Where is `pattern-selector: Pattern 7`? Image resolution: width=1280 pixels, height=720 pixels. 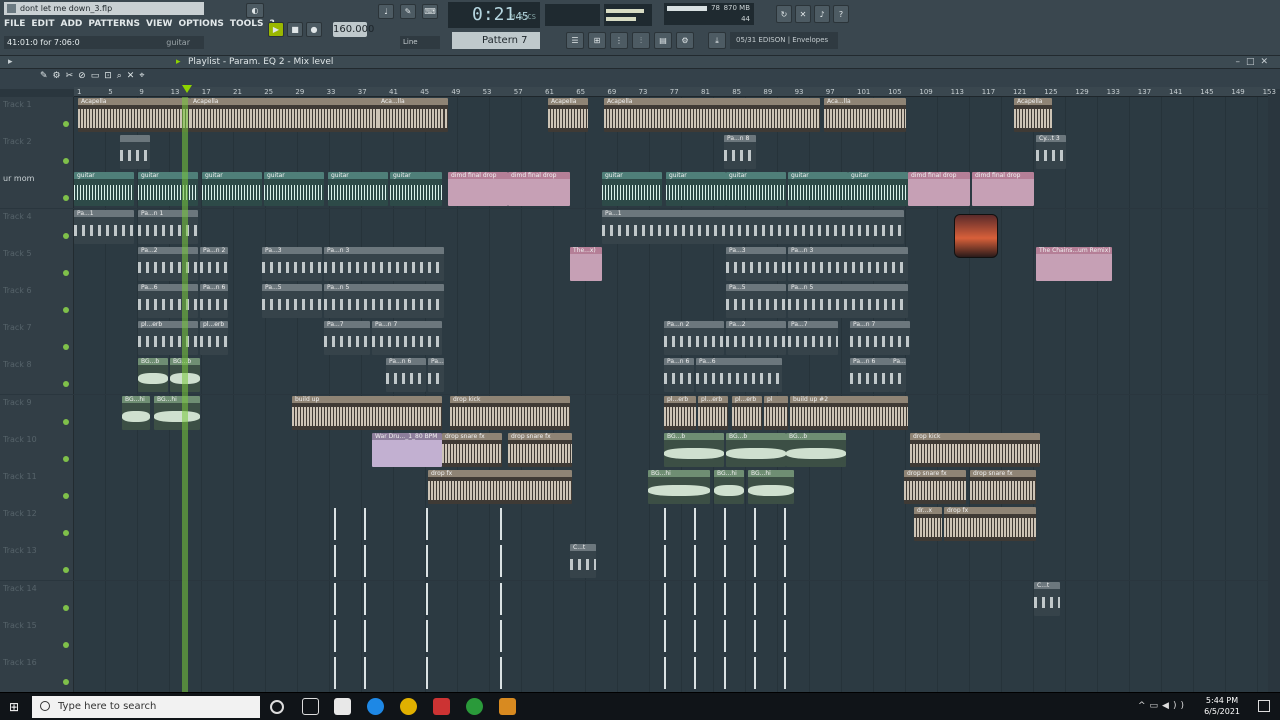
pattern-selector: Pattern 7 is located at coordinates (496, 40).